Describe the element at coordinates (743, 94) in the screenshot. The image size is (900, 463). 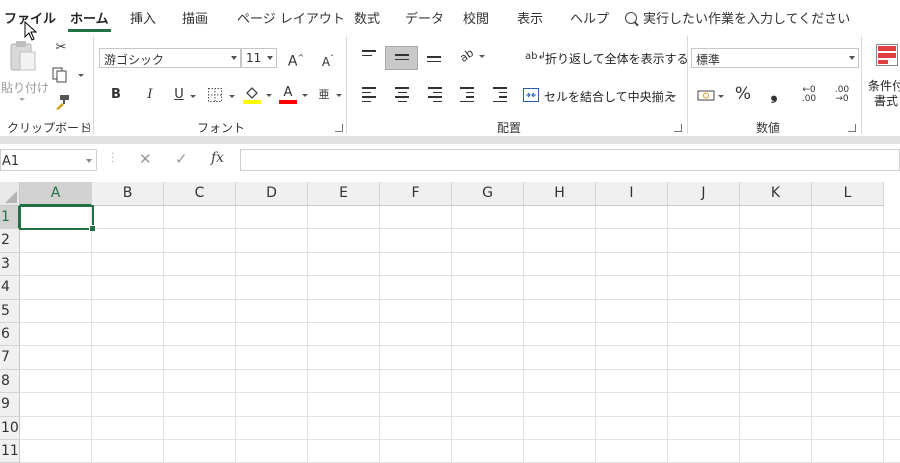
I see `percent-button: %` at that location.